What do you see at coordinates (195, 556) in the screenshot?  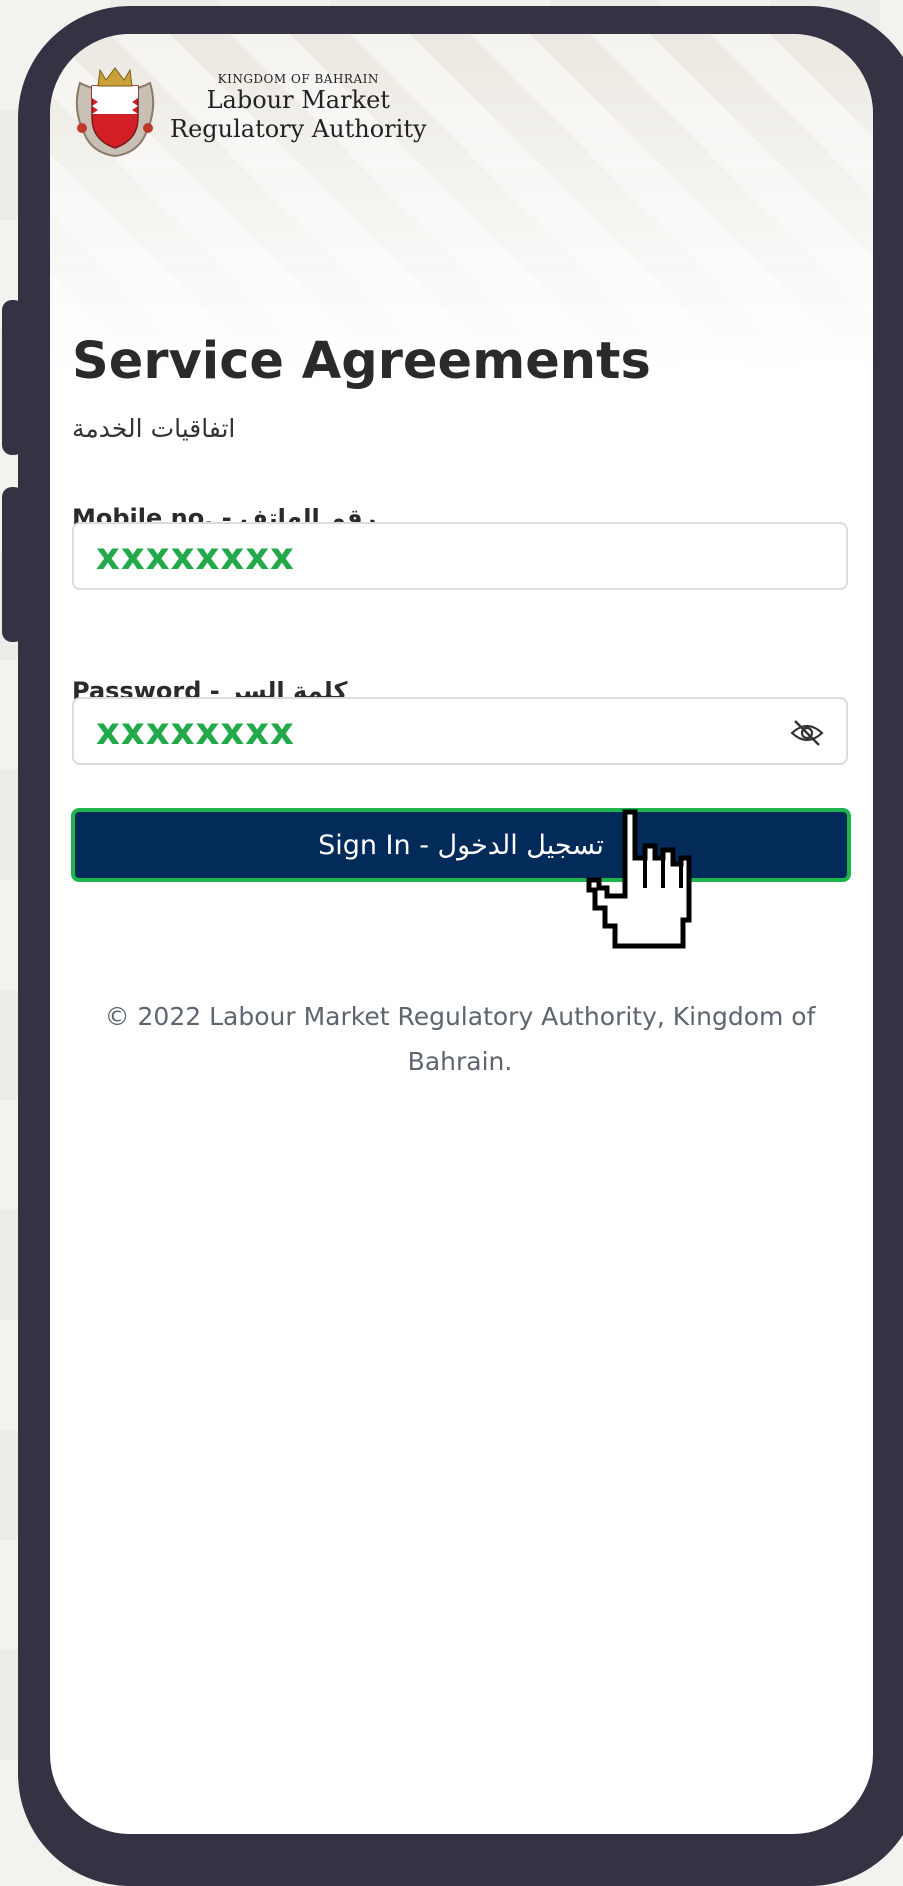 I see `mobile-value: xxxxxxxx` at bounding box center [195, 556].